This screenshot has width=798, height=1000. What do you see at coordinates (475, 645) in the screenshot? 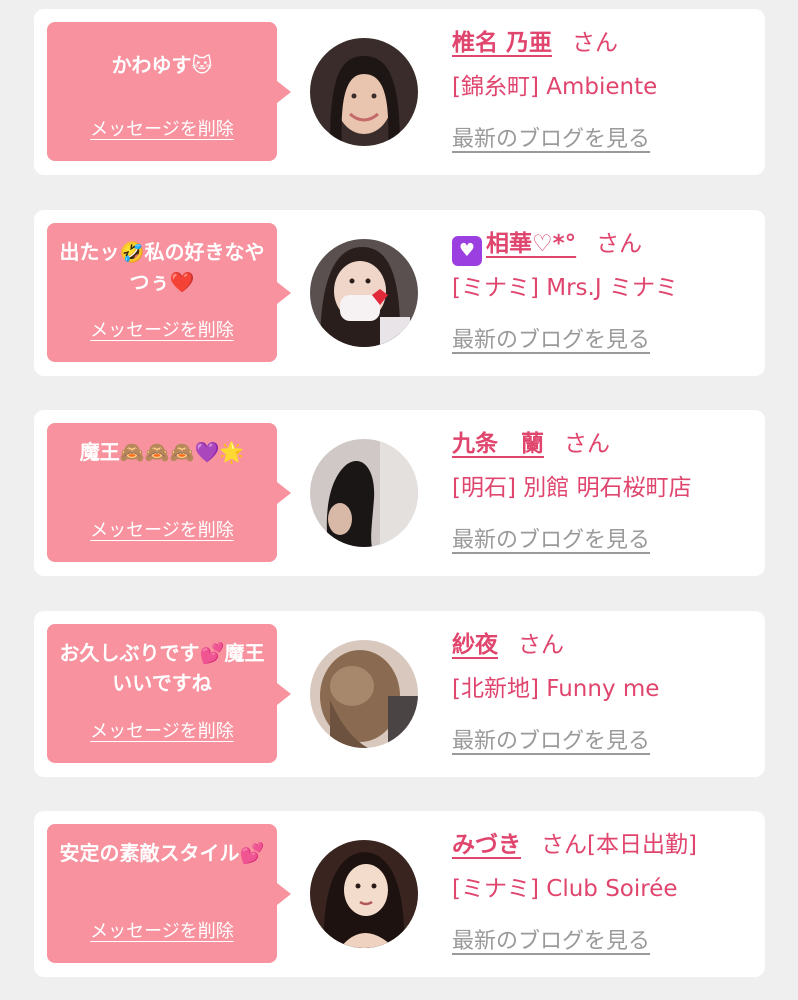
I see `girl-name-link: 紗夜` at bounding box center [475, 645].